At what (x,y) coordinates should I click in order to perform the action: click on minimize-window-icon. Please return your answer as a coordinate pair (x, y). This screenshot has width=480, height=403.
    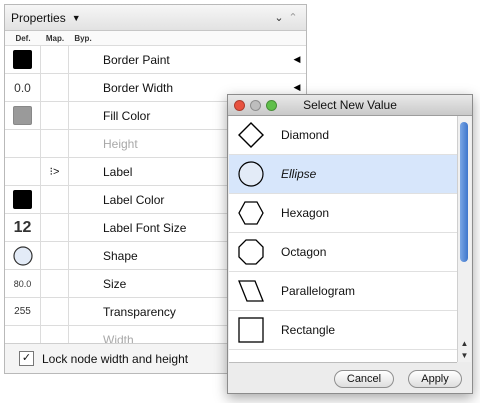
    Looking at the image, I should click on (255, 105).